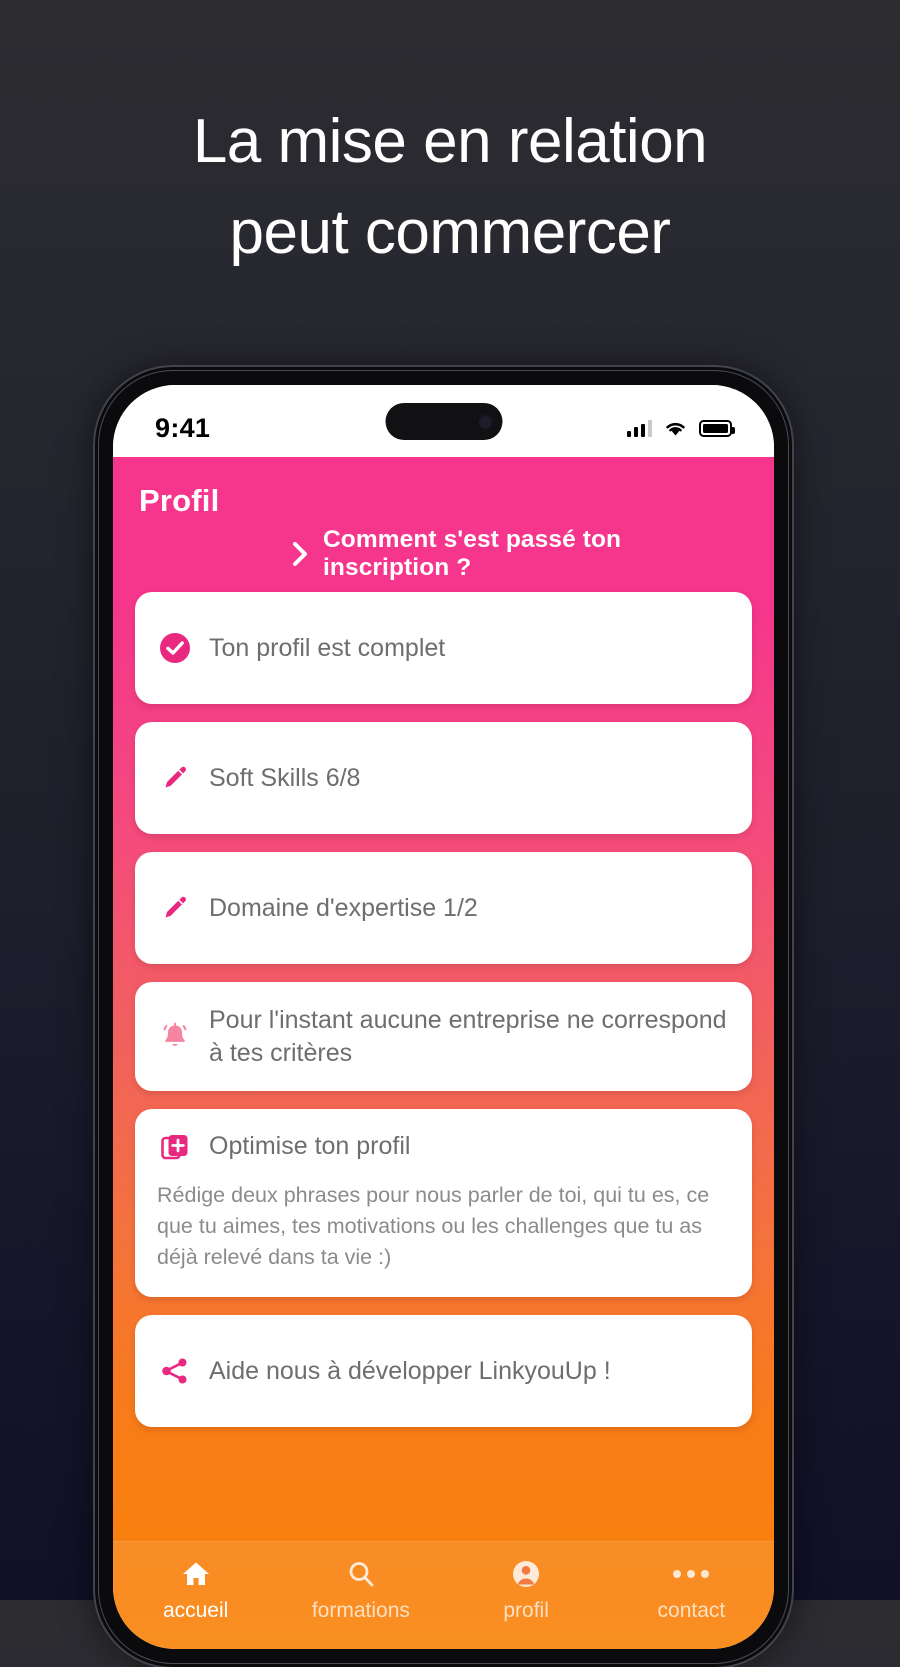 Image resolution: width=900 pixels, height=1667 pixels. I want to click on card-optimise-header: Optimise ton profil, so click(283, 1147).